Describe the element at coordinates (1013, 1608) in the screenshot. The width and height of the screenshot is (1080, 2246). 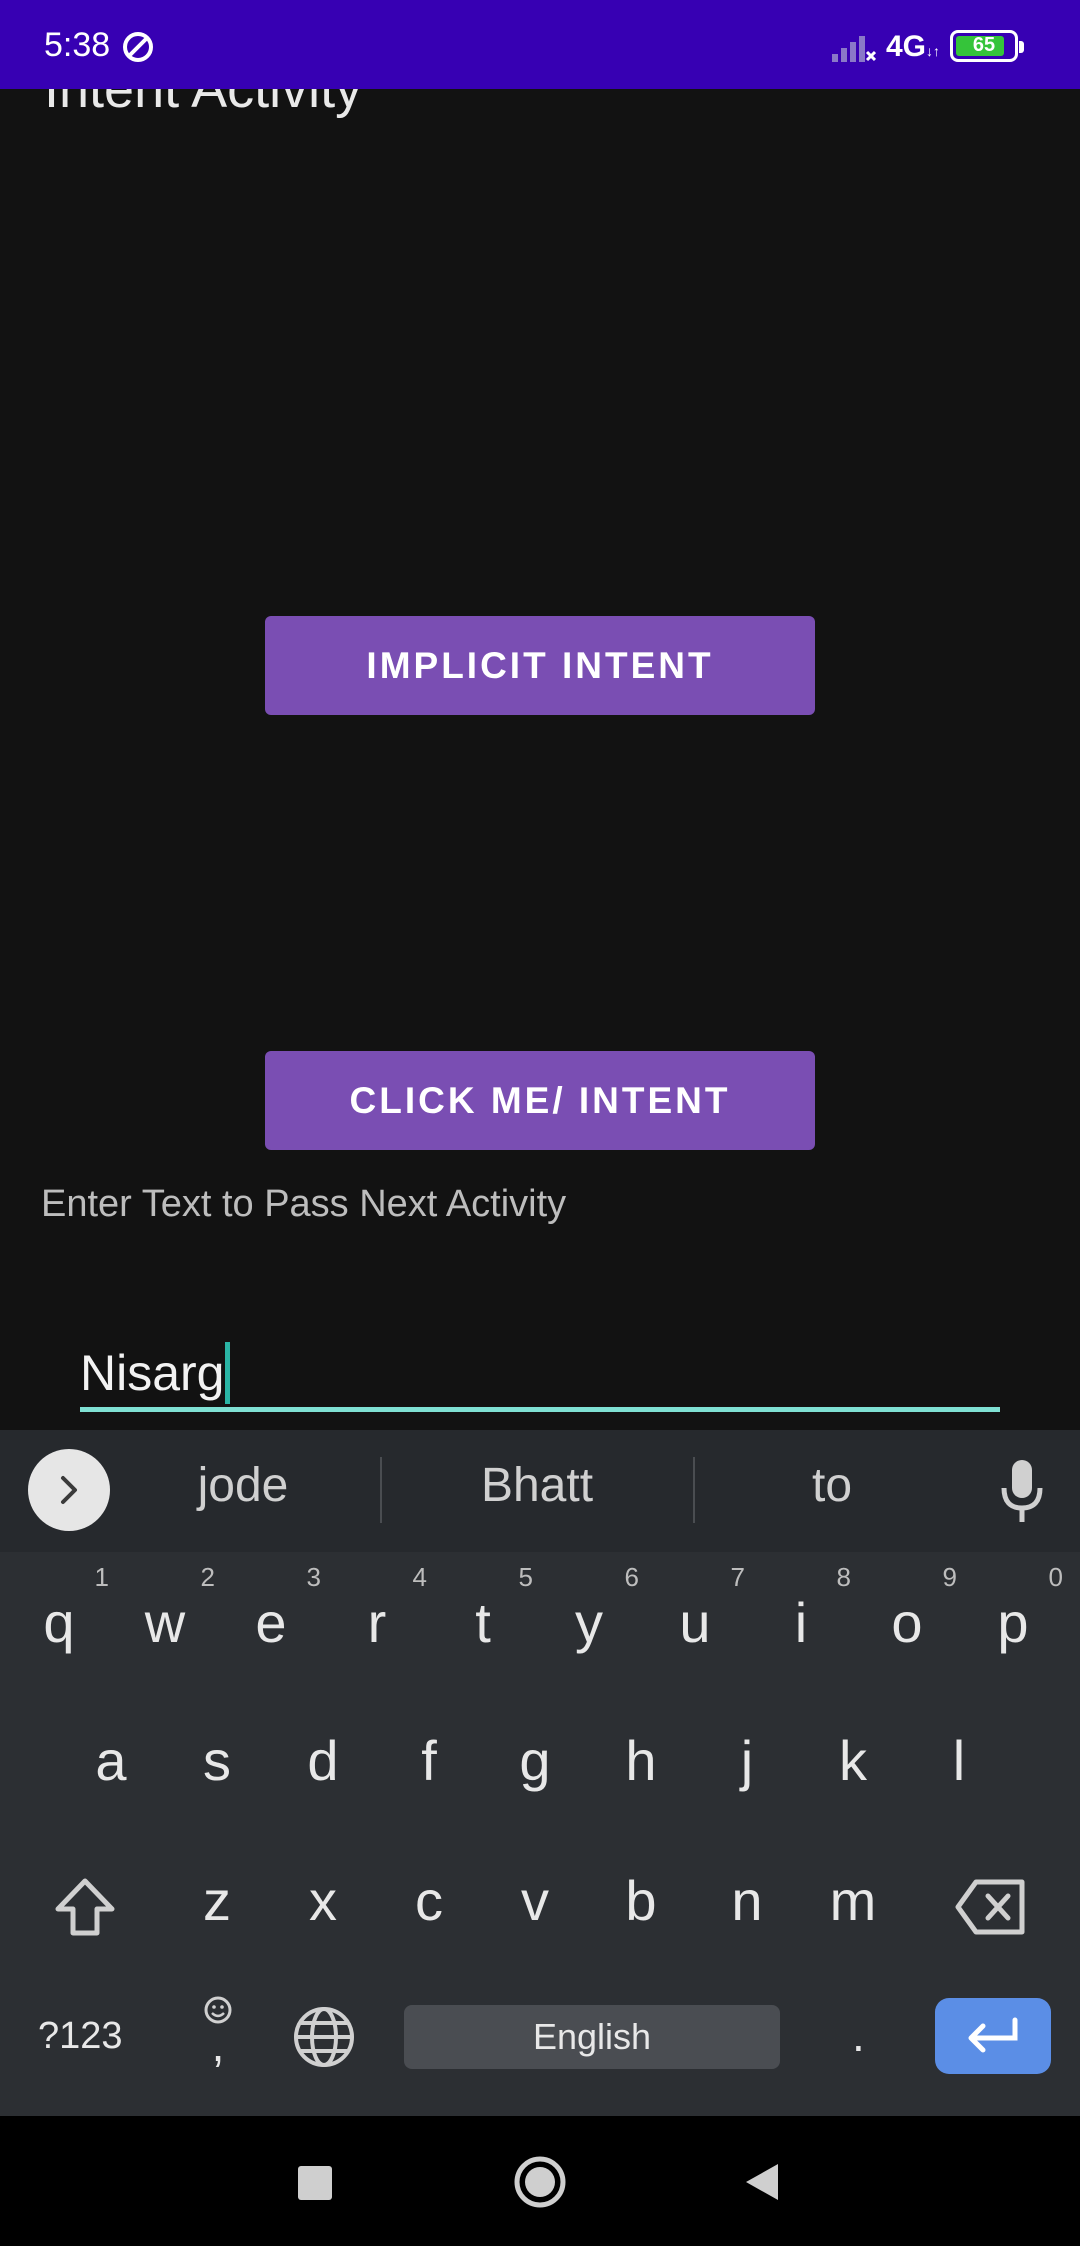
I see `key-p: p0` at that location.